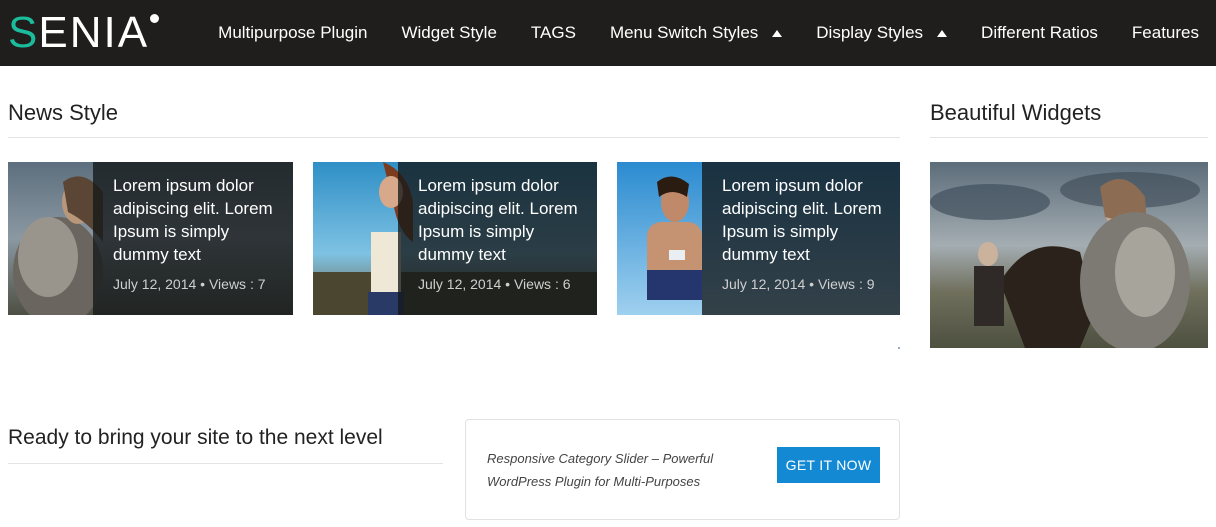 The image size is (1216, 527). I want to click on menu-item-tags: TAGS, so click(553, 33).